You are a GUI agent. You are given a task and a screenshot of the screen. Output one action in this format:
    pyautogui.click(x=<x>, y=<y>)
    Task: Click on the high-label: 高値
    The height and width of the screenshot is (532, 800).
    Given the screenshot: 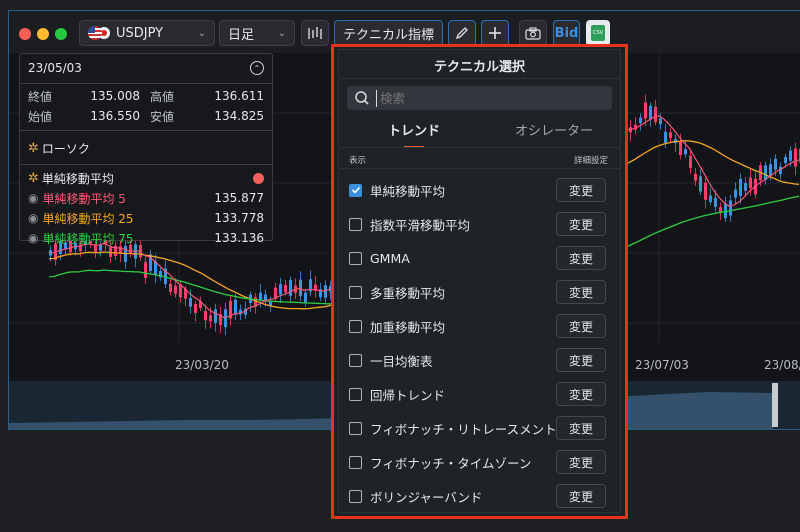 What is the action you would take?
    pyautogui.click(x=162, y=96)
    